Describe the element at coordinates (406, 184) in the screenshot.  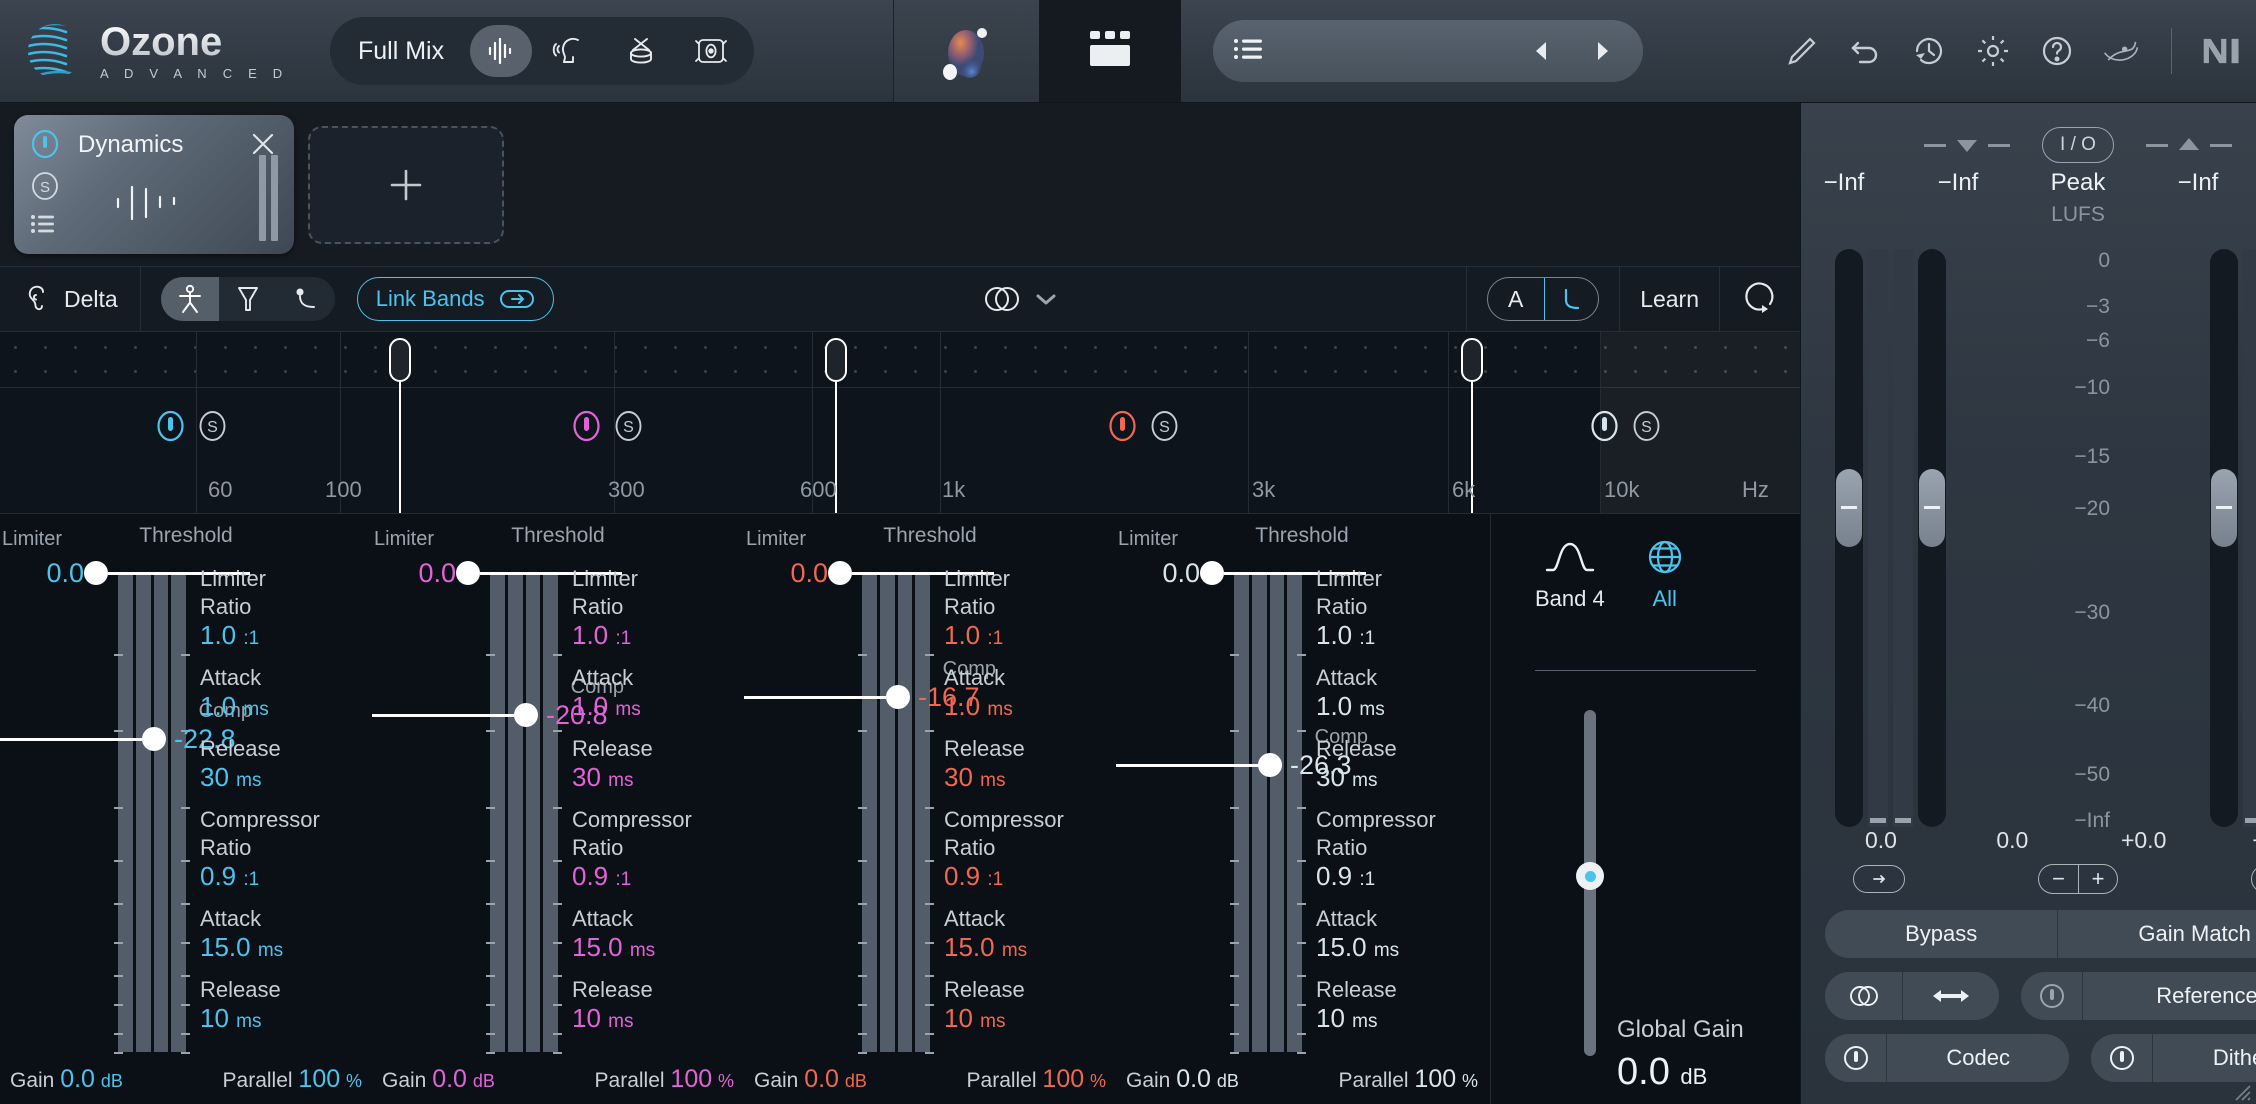
I see `add-module-button` at that location.